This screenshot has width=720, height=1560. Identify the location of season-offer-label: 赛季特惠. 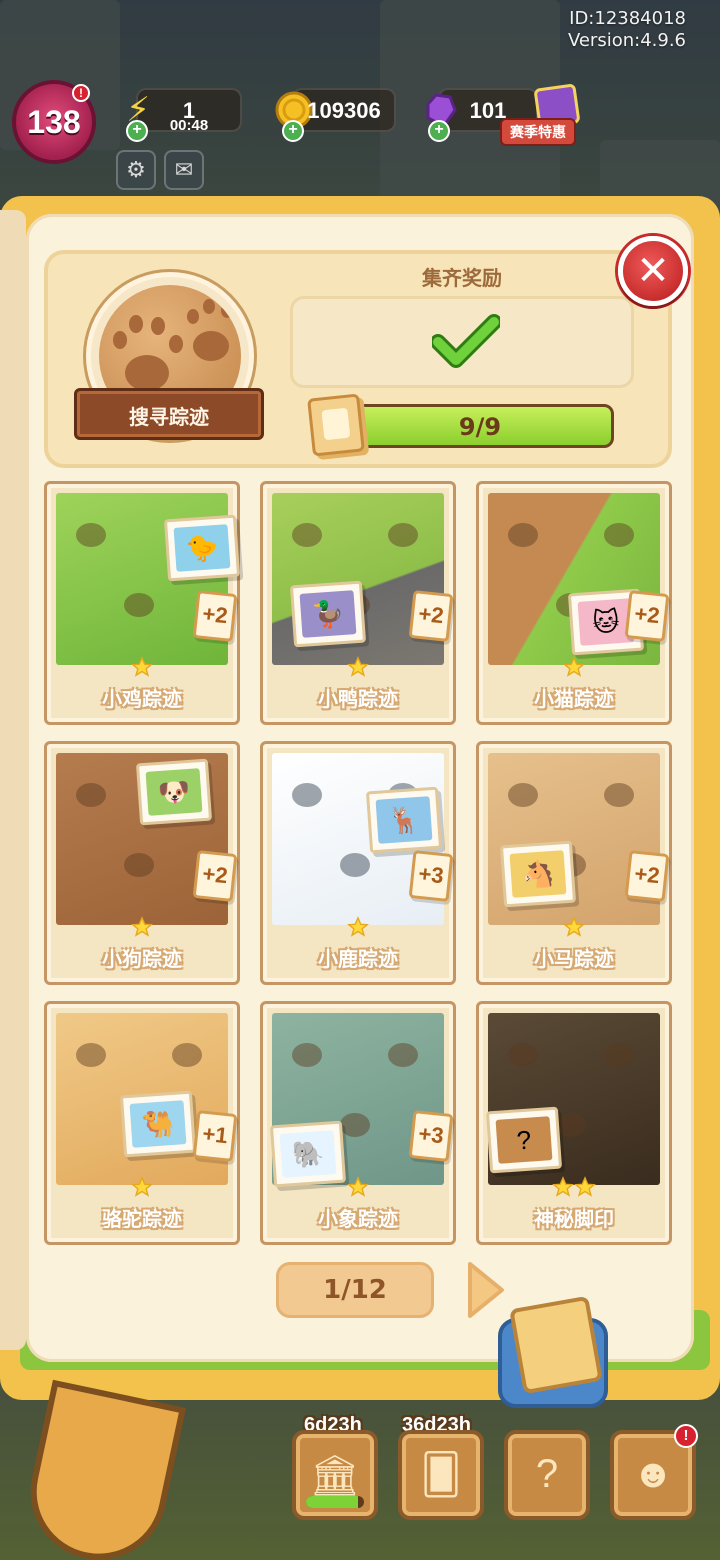
(538, 132).